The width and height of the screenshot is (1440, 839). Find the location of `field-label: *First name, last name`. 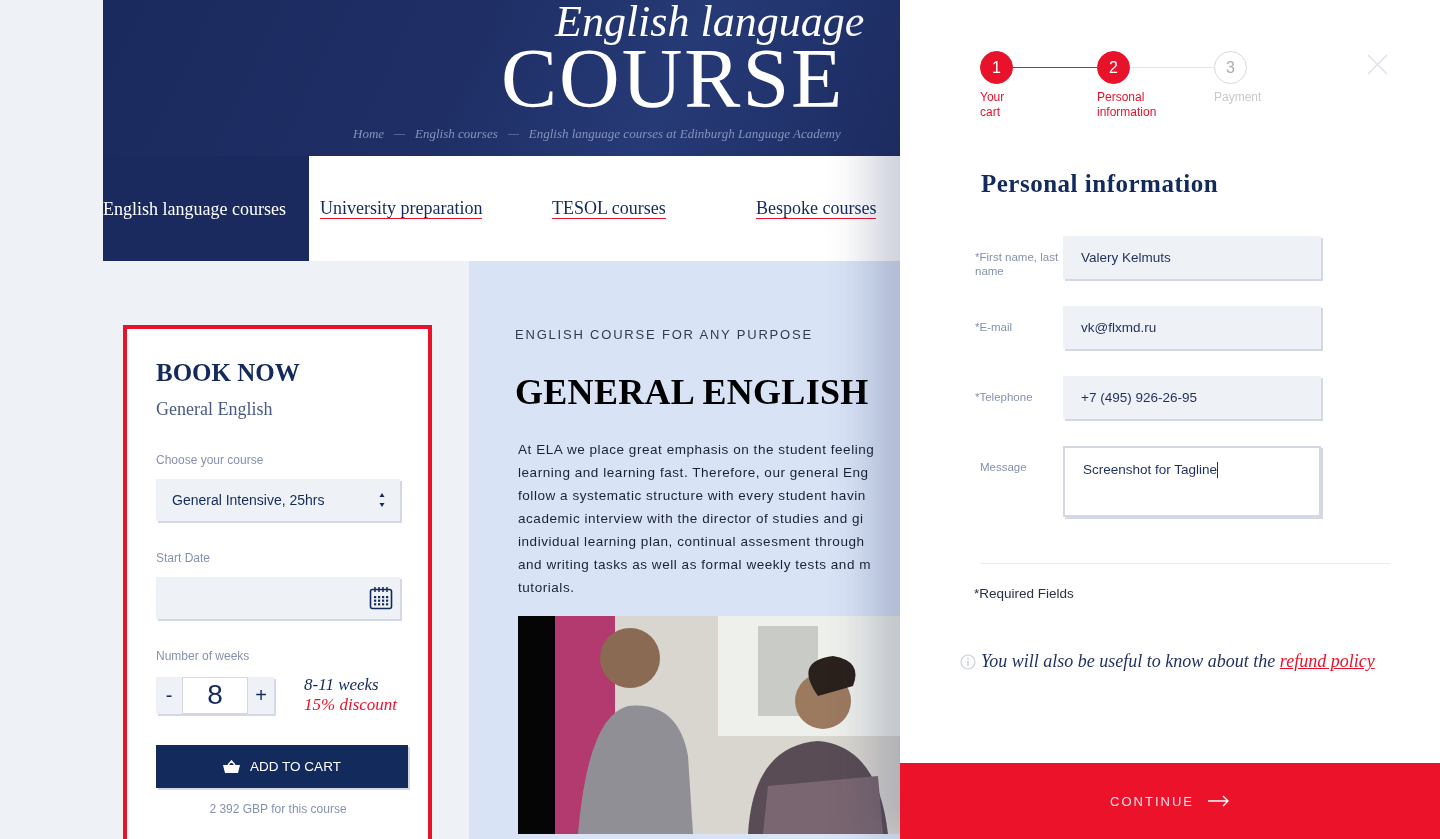

field-label: *First name, last name is located at coordinates (1017, 264).